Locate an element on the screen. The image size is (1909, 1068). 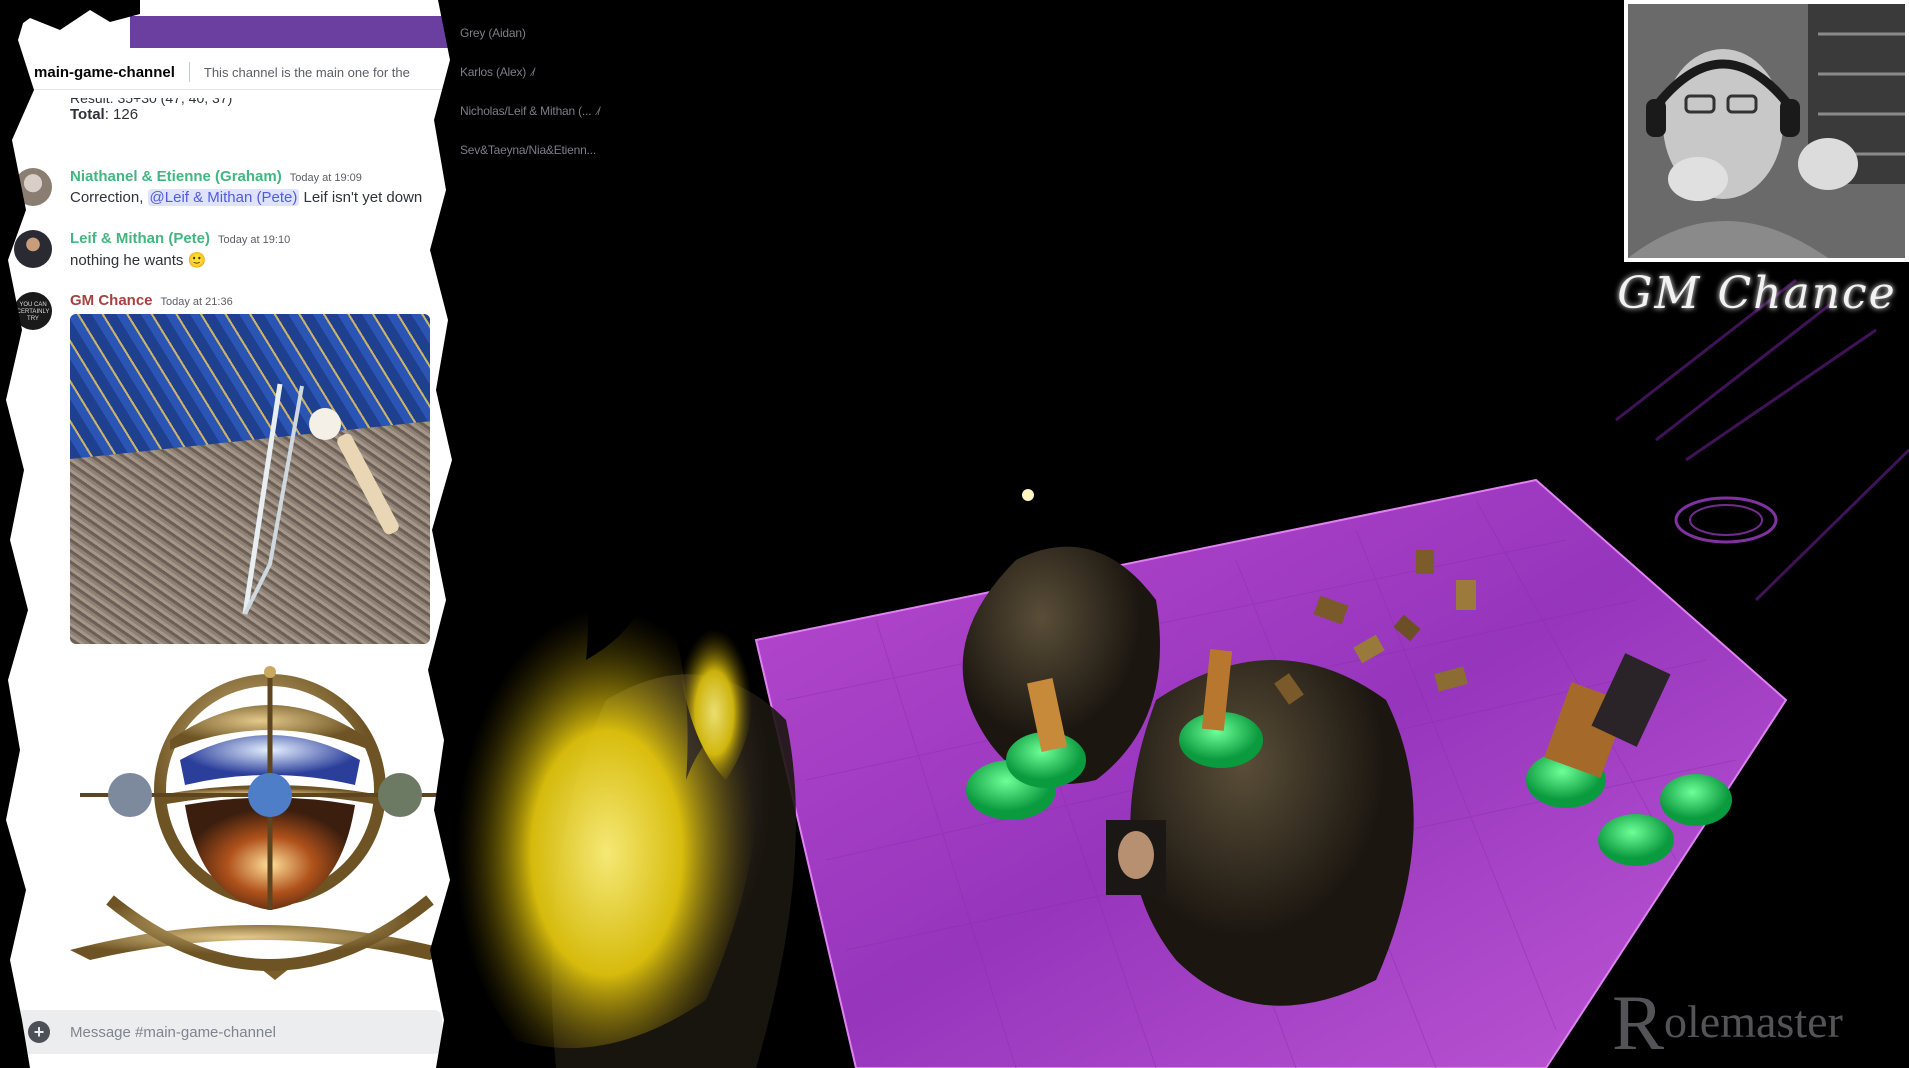
voice-member: Nicholas/Leif & Mithan (... ⁄̸ is located at coordinates (529, 111).